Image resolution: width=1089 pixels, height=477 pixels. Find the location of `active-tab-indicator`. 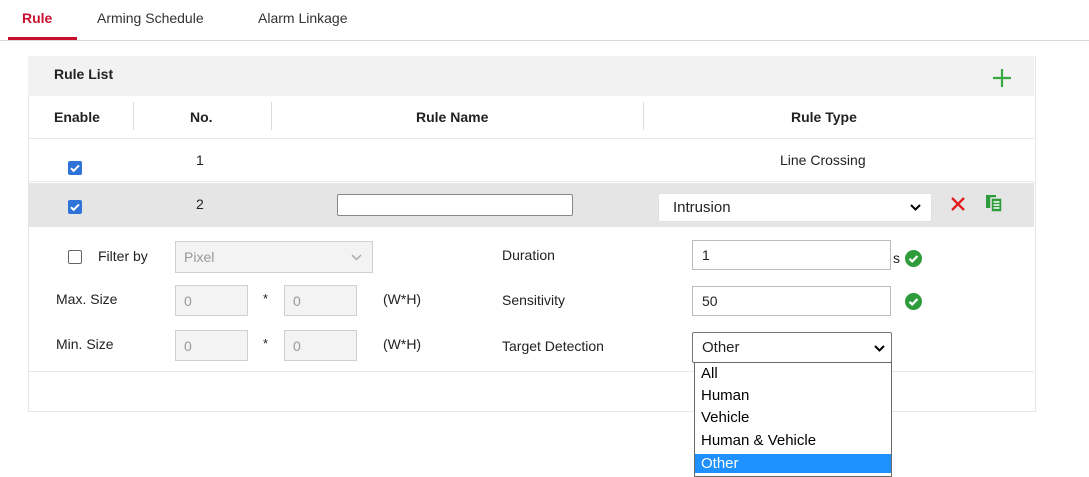

active-tab-indicator is located at coordinates (42, 38).